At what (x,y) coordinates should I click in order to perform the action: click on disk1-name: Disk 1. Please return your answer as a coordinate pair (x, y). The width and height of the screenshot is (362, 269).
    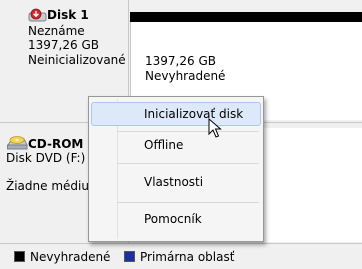
    Looking at the image, I should click on (68, 15).